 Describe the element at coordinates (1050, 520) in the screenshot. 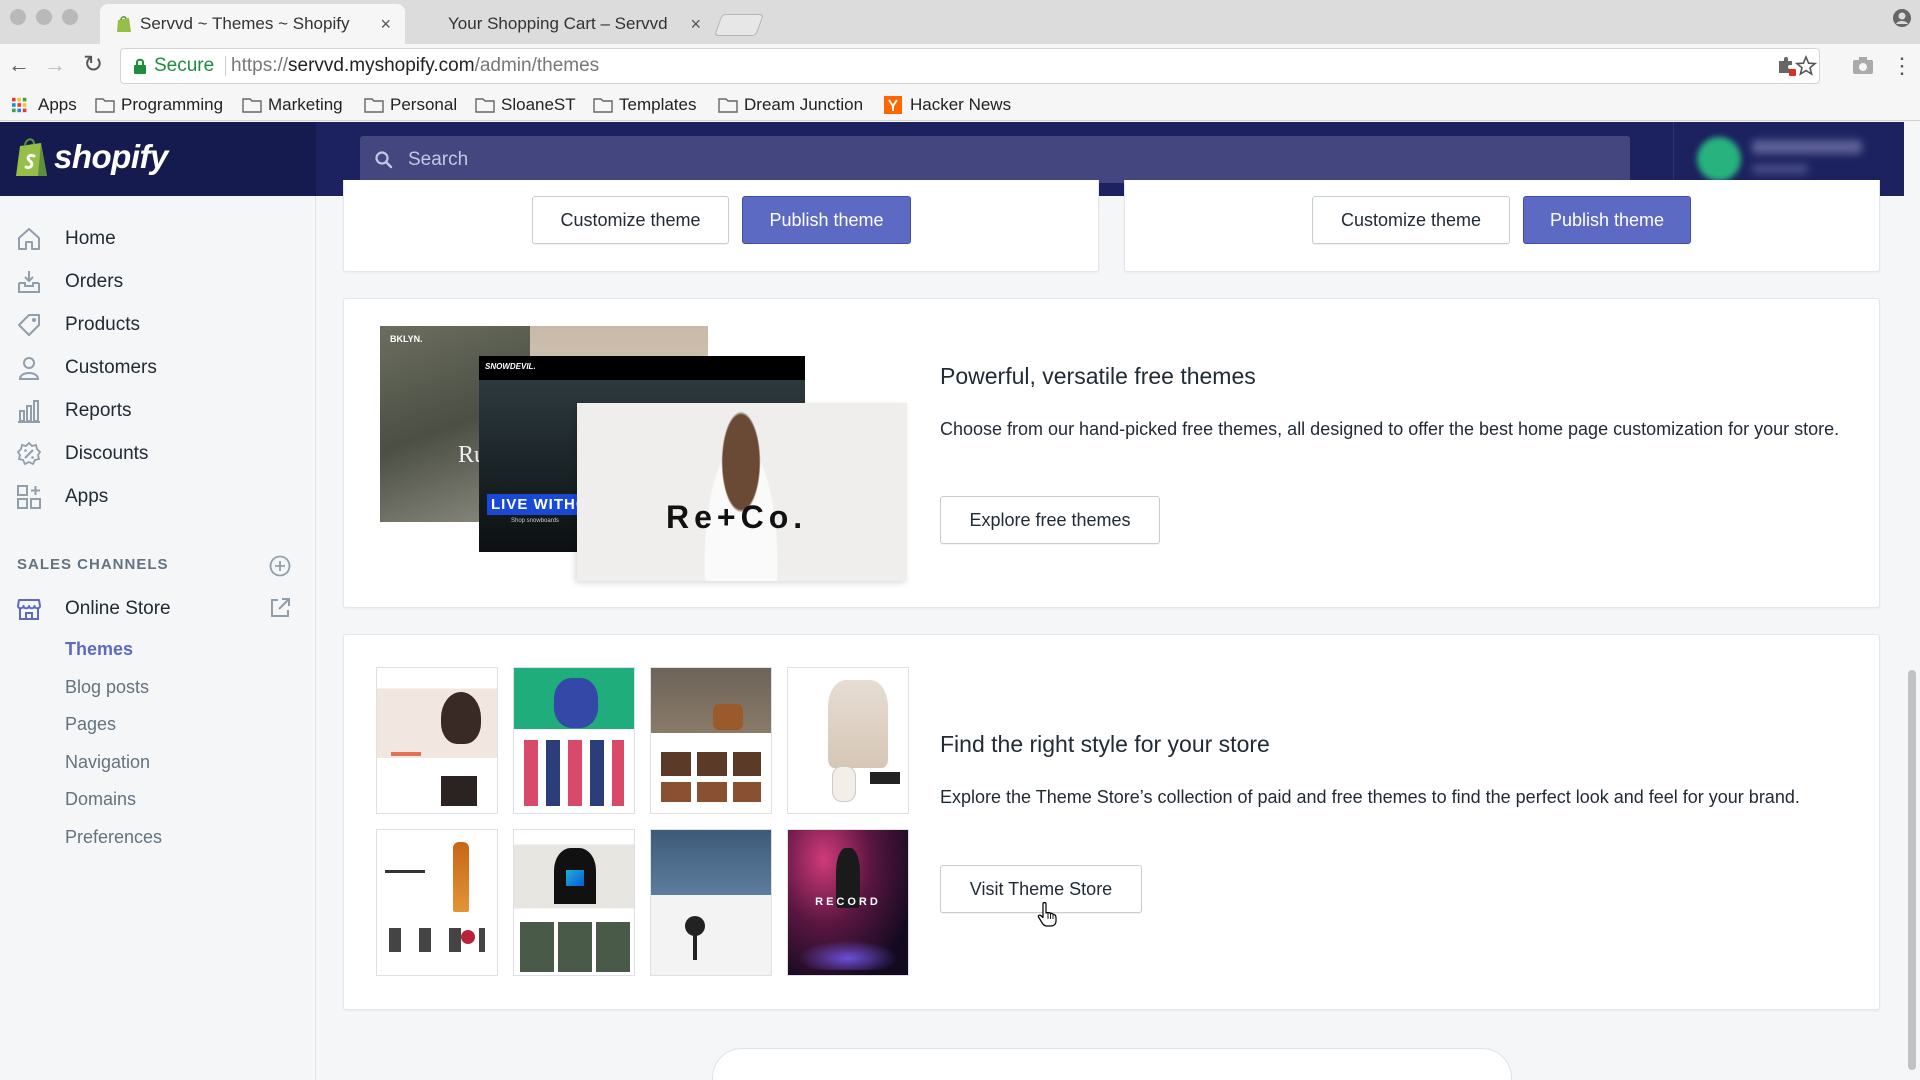

I see `explore-free-themes-button: Explore free themes` at that location.